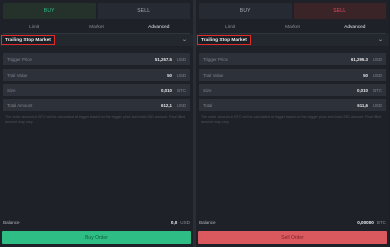 Image resolution: width=390 pixels, height=247 pixels. What do you see at coordinates (96, 105) in the screenshot?
I see `total-amount-input: Total Amount 612,1 USD` at bounding box center [96, 105].